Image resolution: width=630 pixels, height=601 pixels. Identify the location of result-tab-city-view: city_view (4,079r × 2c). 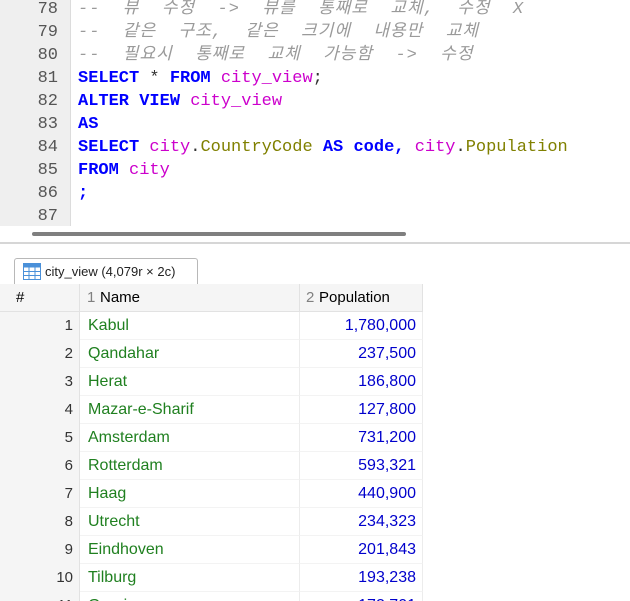
(106, 271).